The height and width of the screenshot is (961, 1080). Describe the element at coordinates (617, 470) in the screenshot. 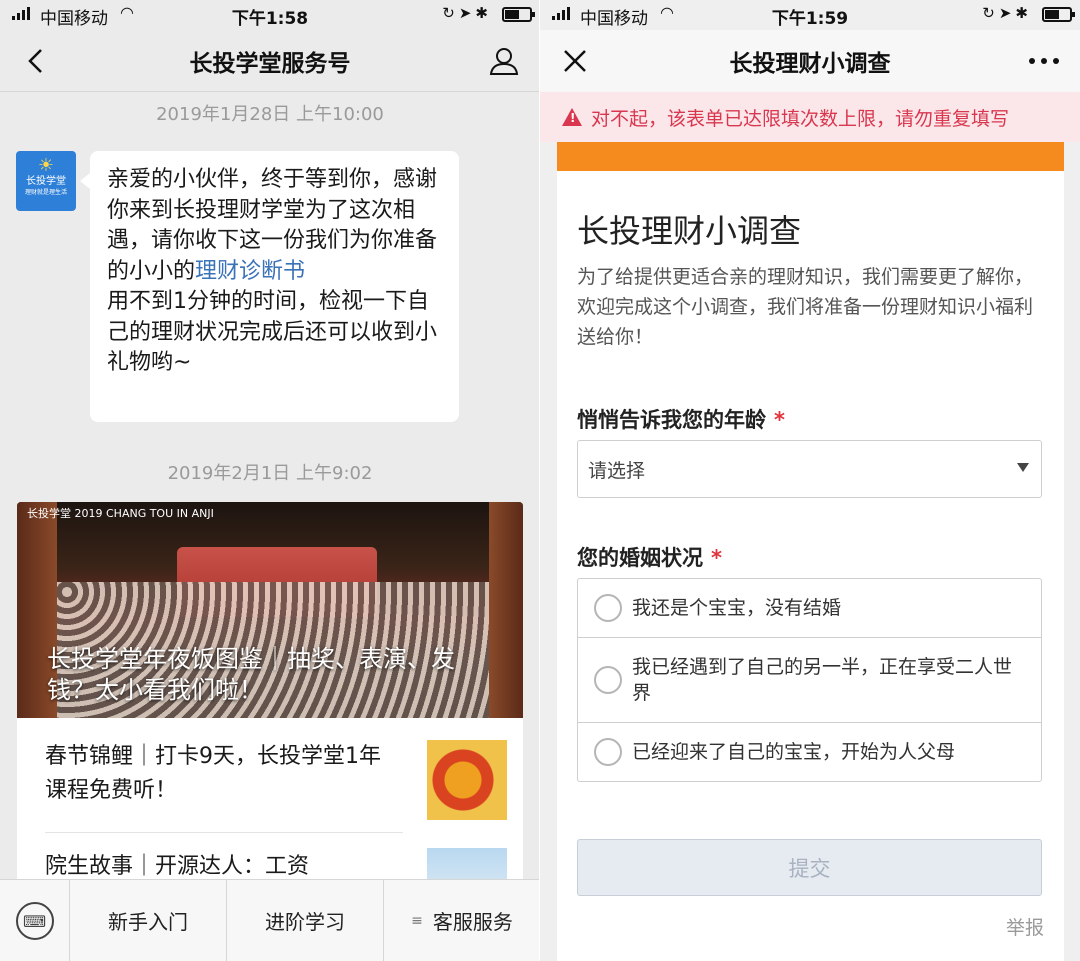

I see `age-select-placeholder: 请选择` at that location.